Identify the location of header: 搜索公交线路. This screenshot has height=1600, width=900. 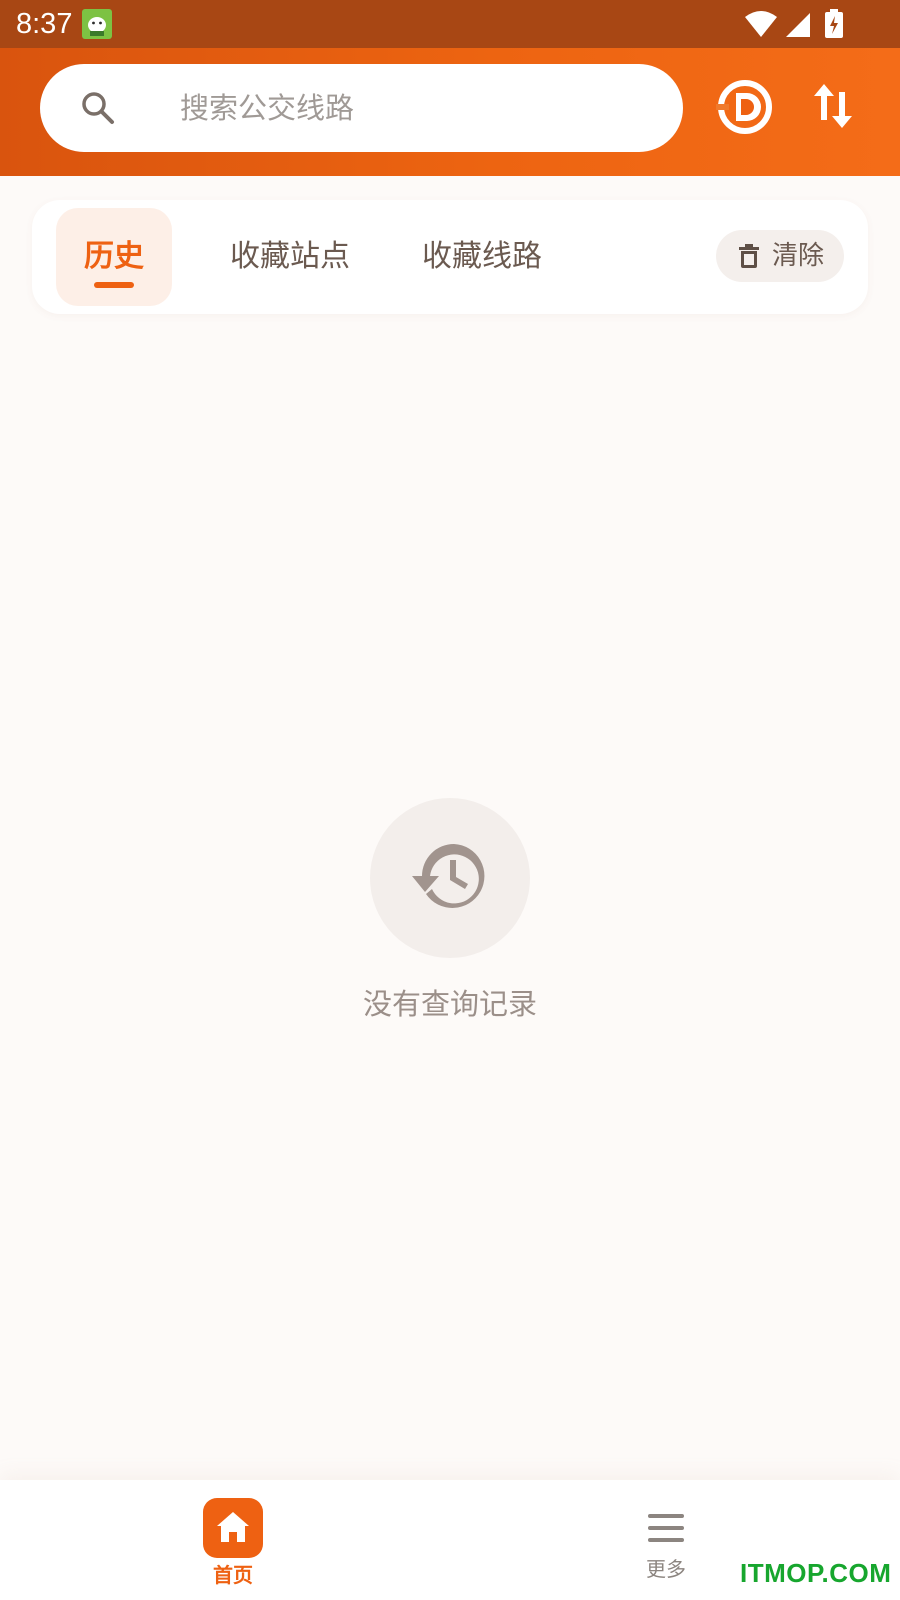
(450, 112).